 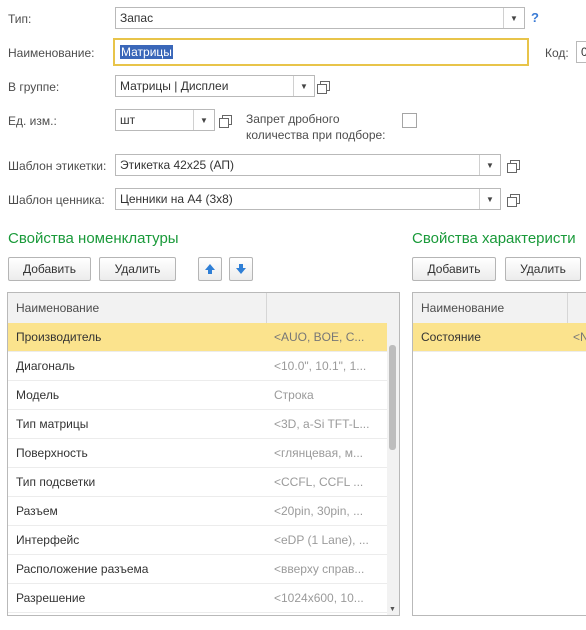 What do you see at coordinates (583, 52) in the screenshot?
I see `code-value: 0` at bounding box center [583, 52].